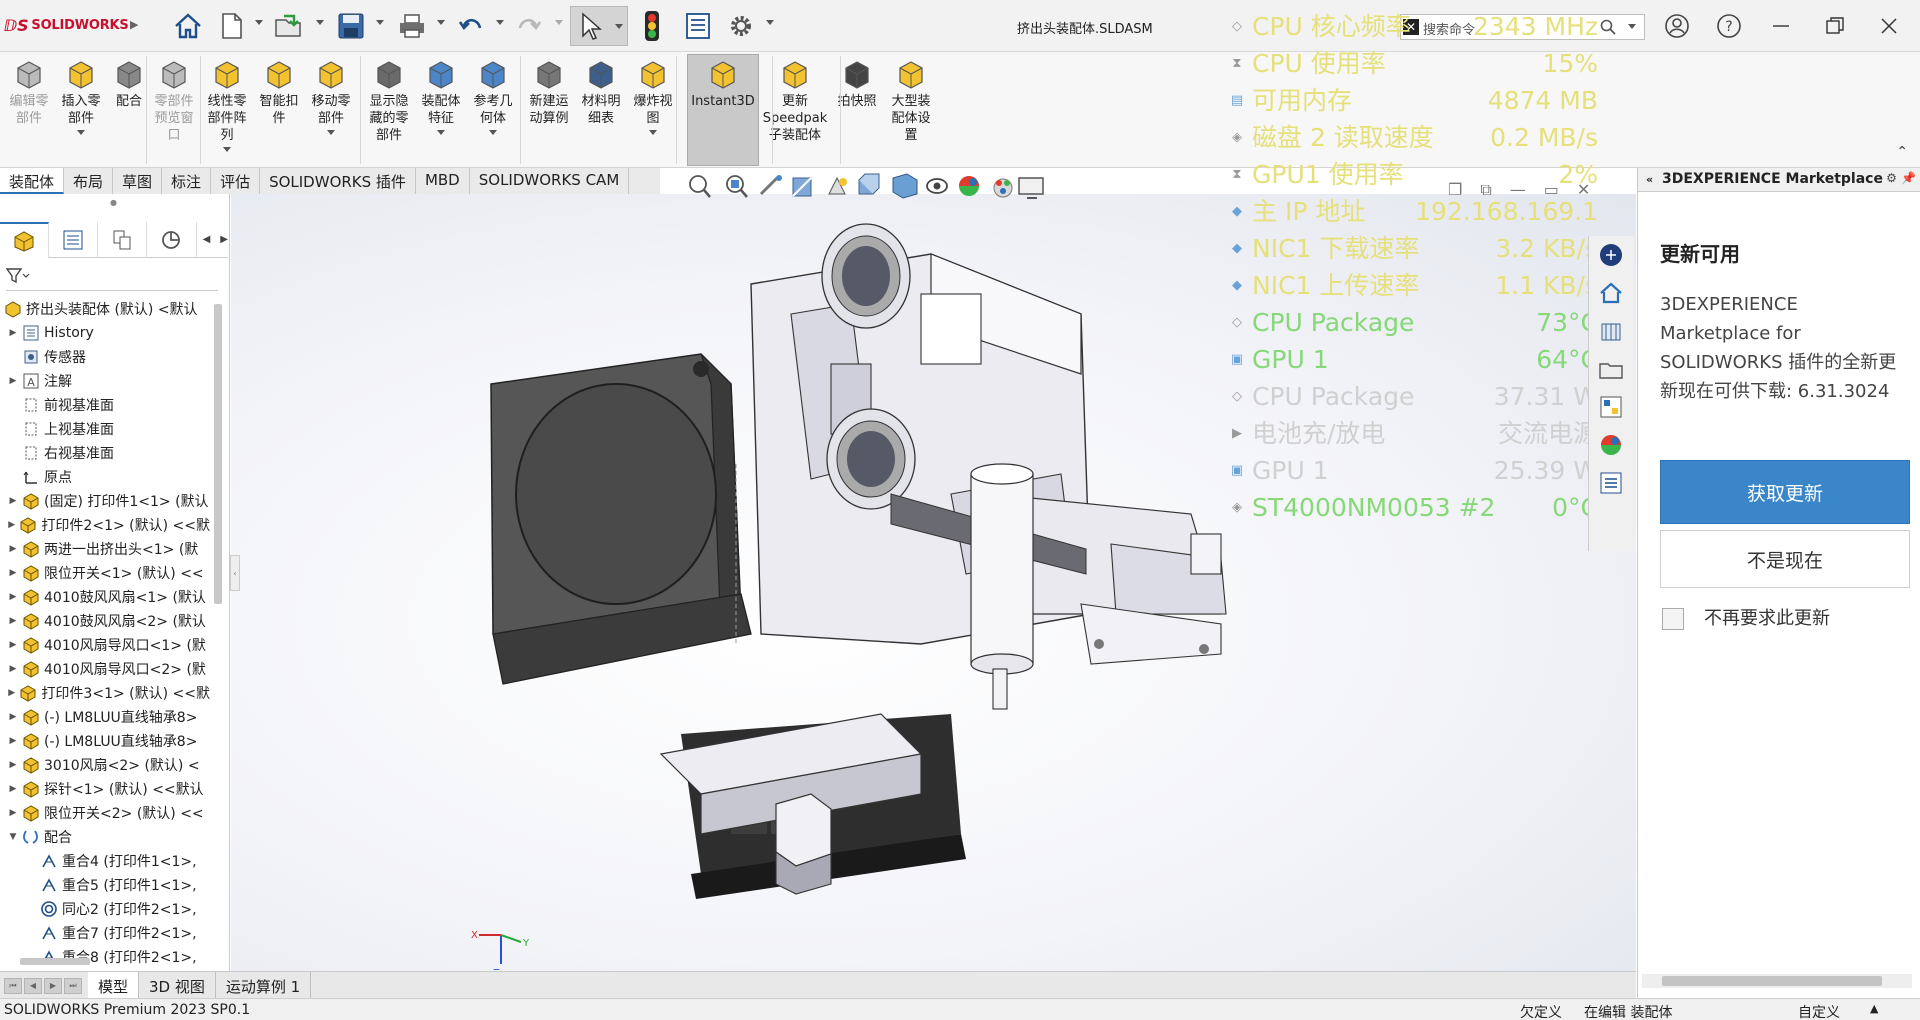 The width and height of the screenshot is (1920, 1020). What do you see at coordinates (1611, 369) in the screenshot?
I see `tp-file-explorer` at bounding box center [1611, 369].